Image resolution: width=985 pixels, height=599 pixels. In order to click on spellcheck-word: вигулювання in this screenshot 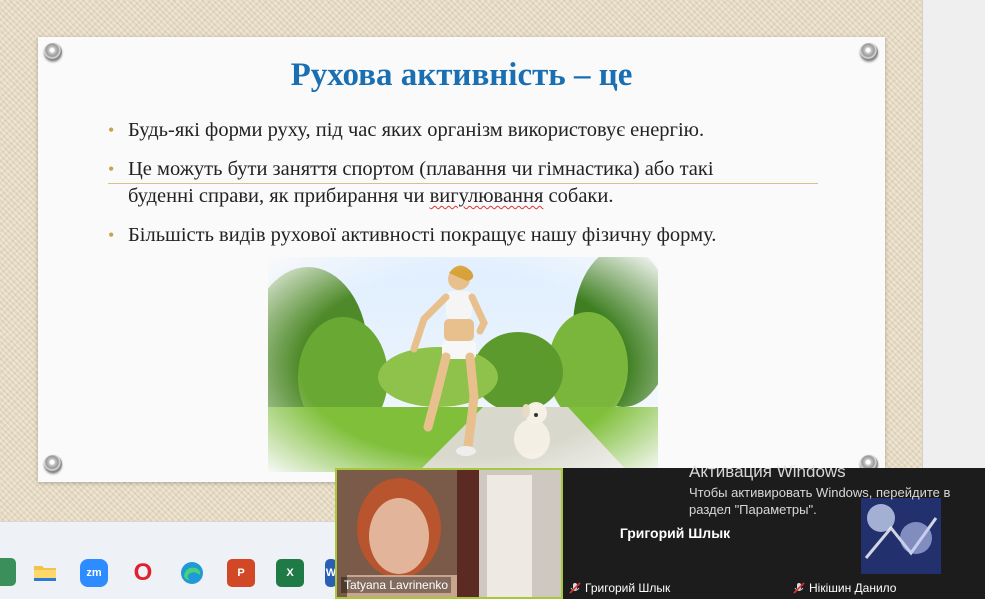, I will do `click(486, 196)`.